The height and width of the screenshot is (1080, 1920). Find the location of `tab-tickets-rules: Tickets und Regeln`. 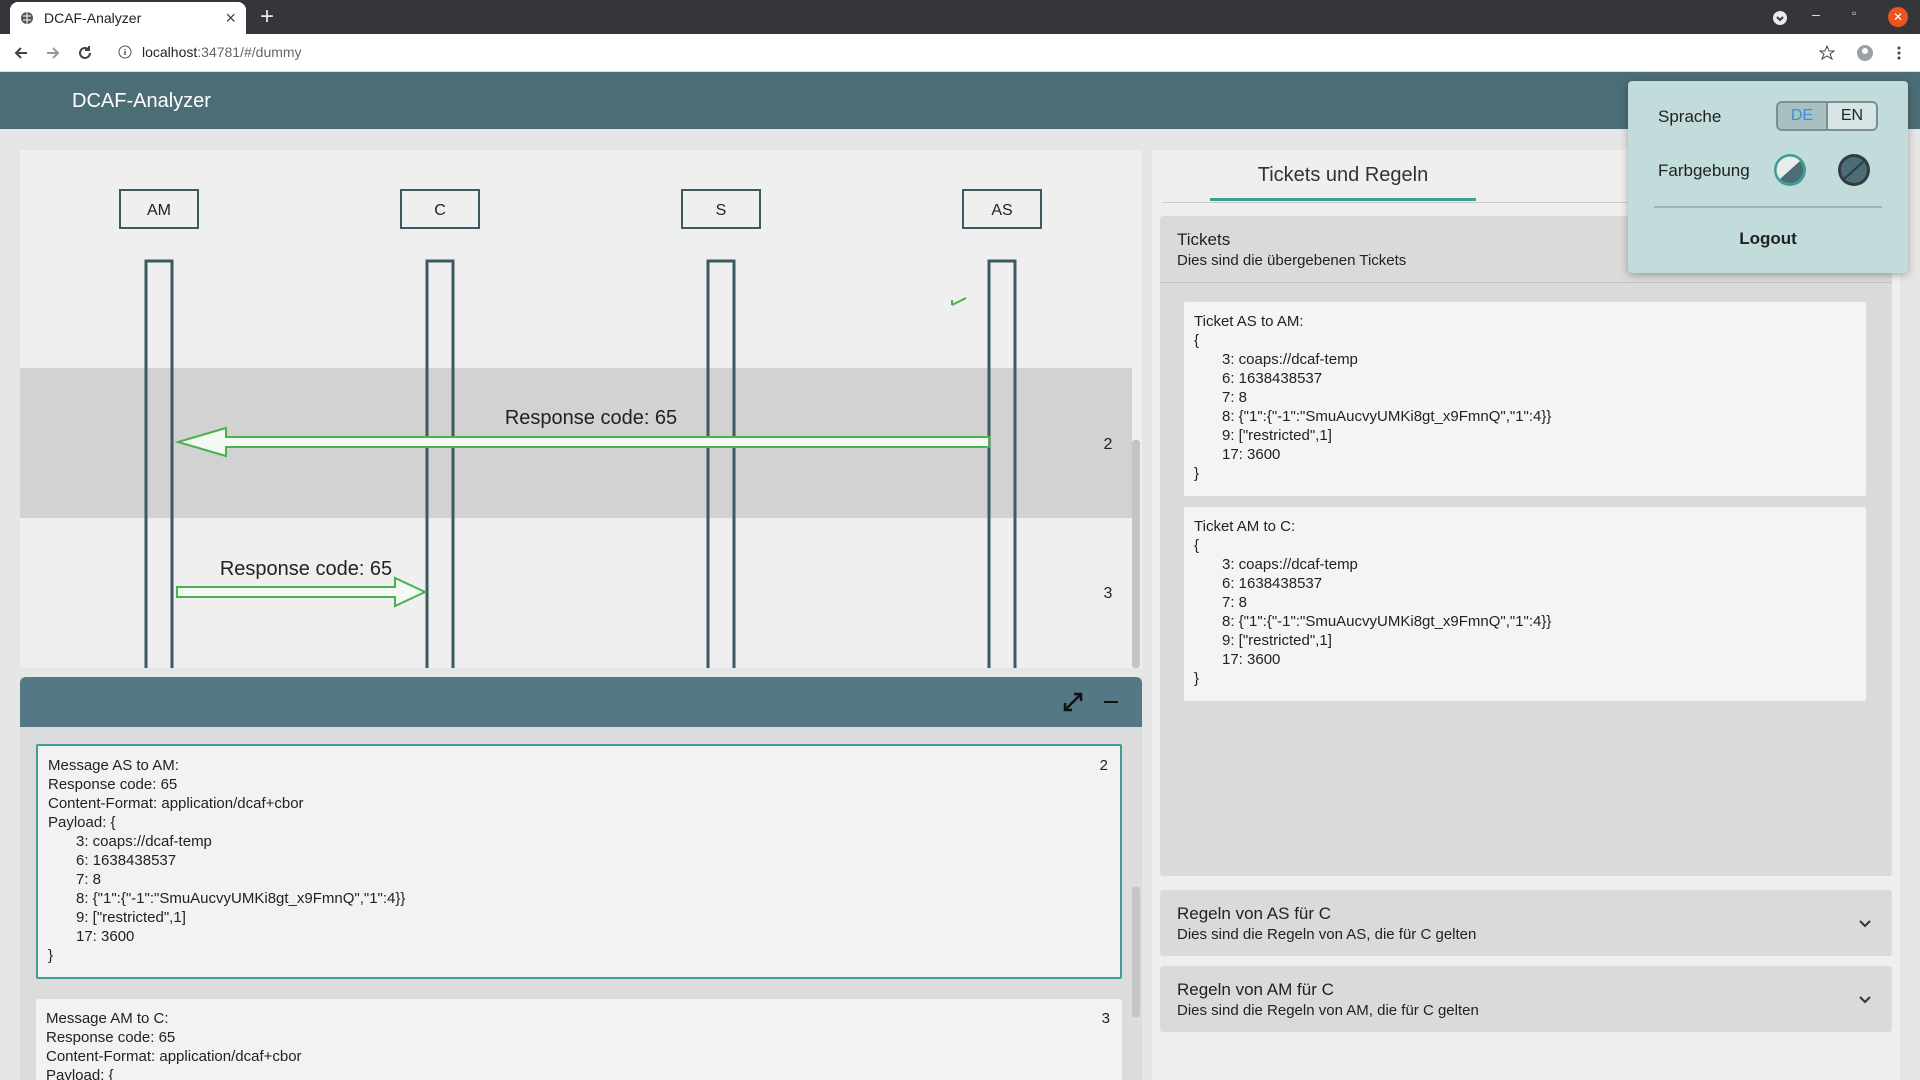

tab-tickets-rules: Tickets und Regeln is located at coordinates (1343, 175).